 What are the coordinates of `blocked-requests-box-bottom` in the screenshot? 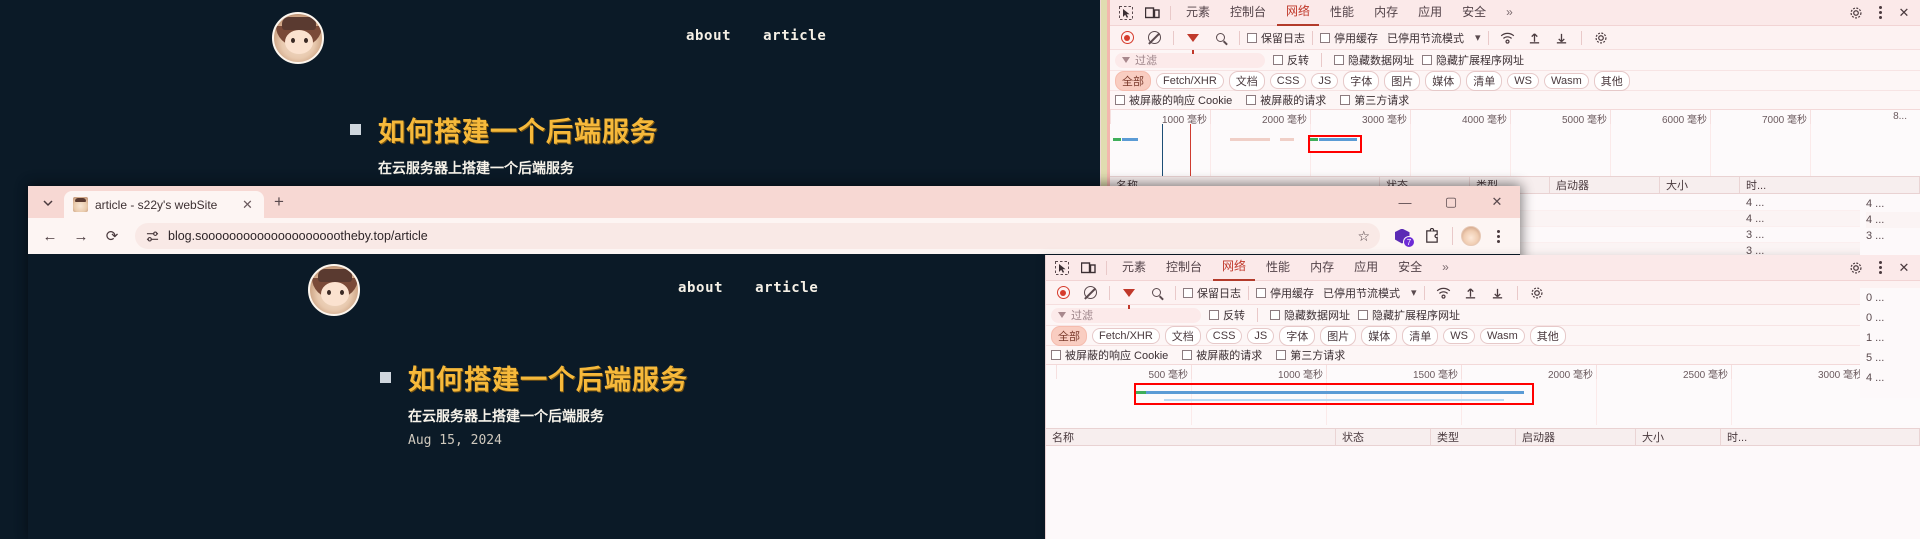 It's located at (1187, 355).